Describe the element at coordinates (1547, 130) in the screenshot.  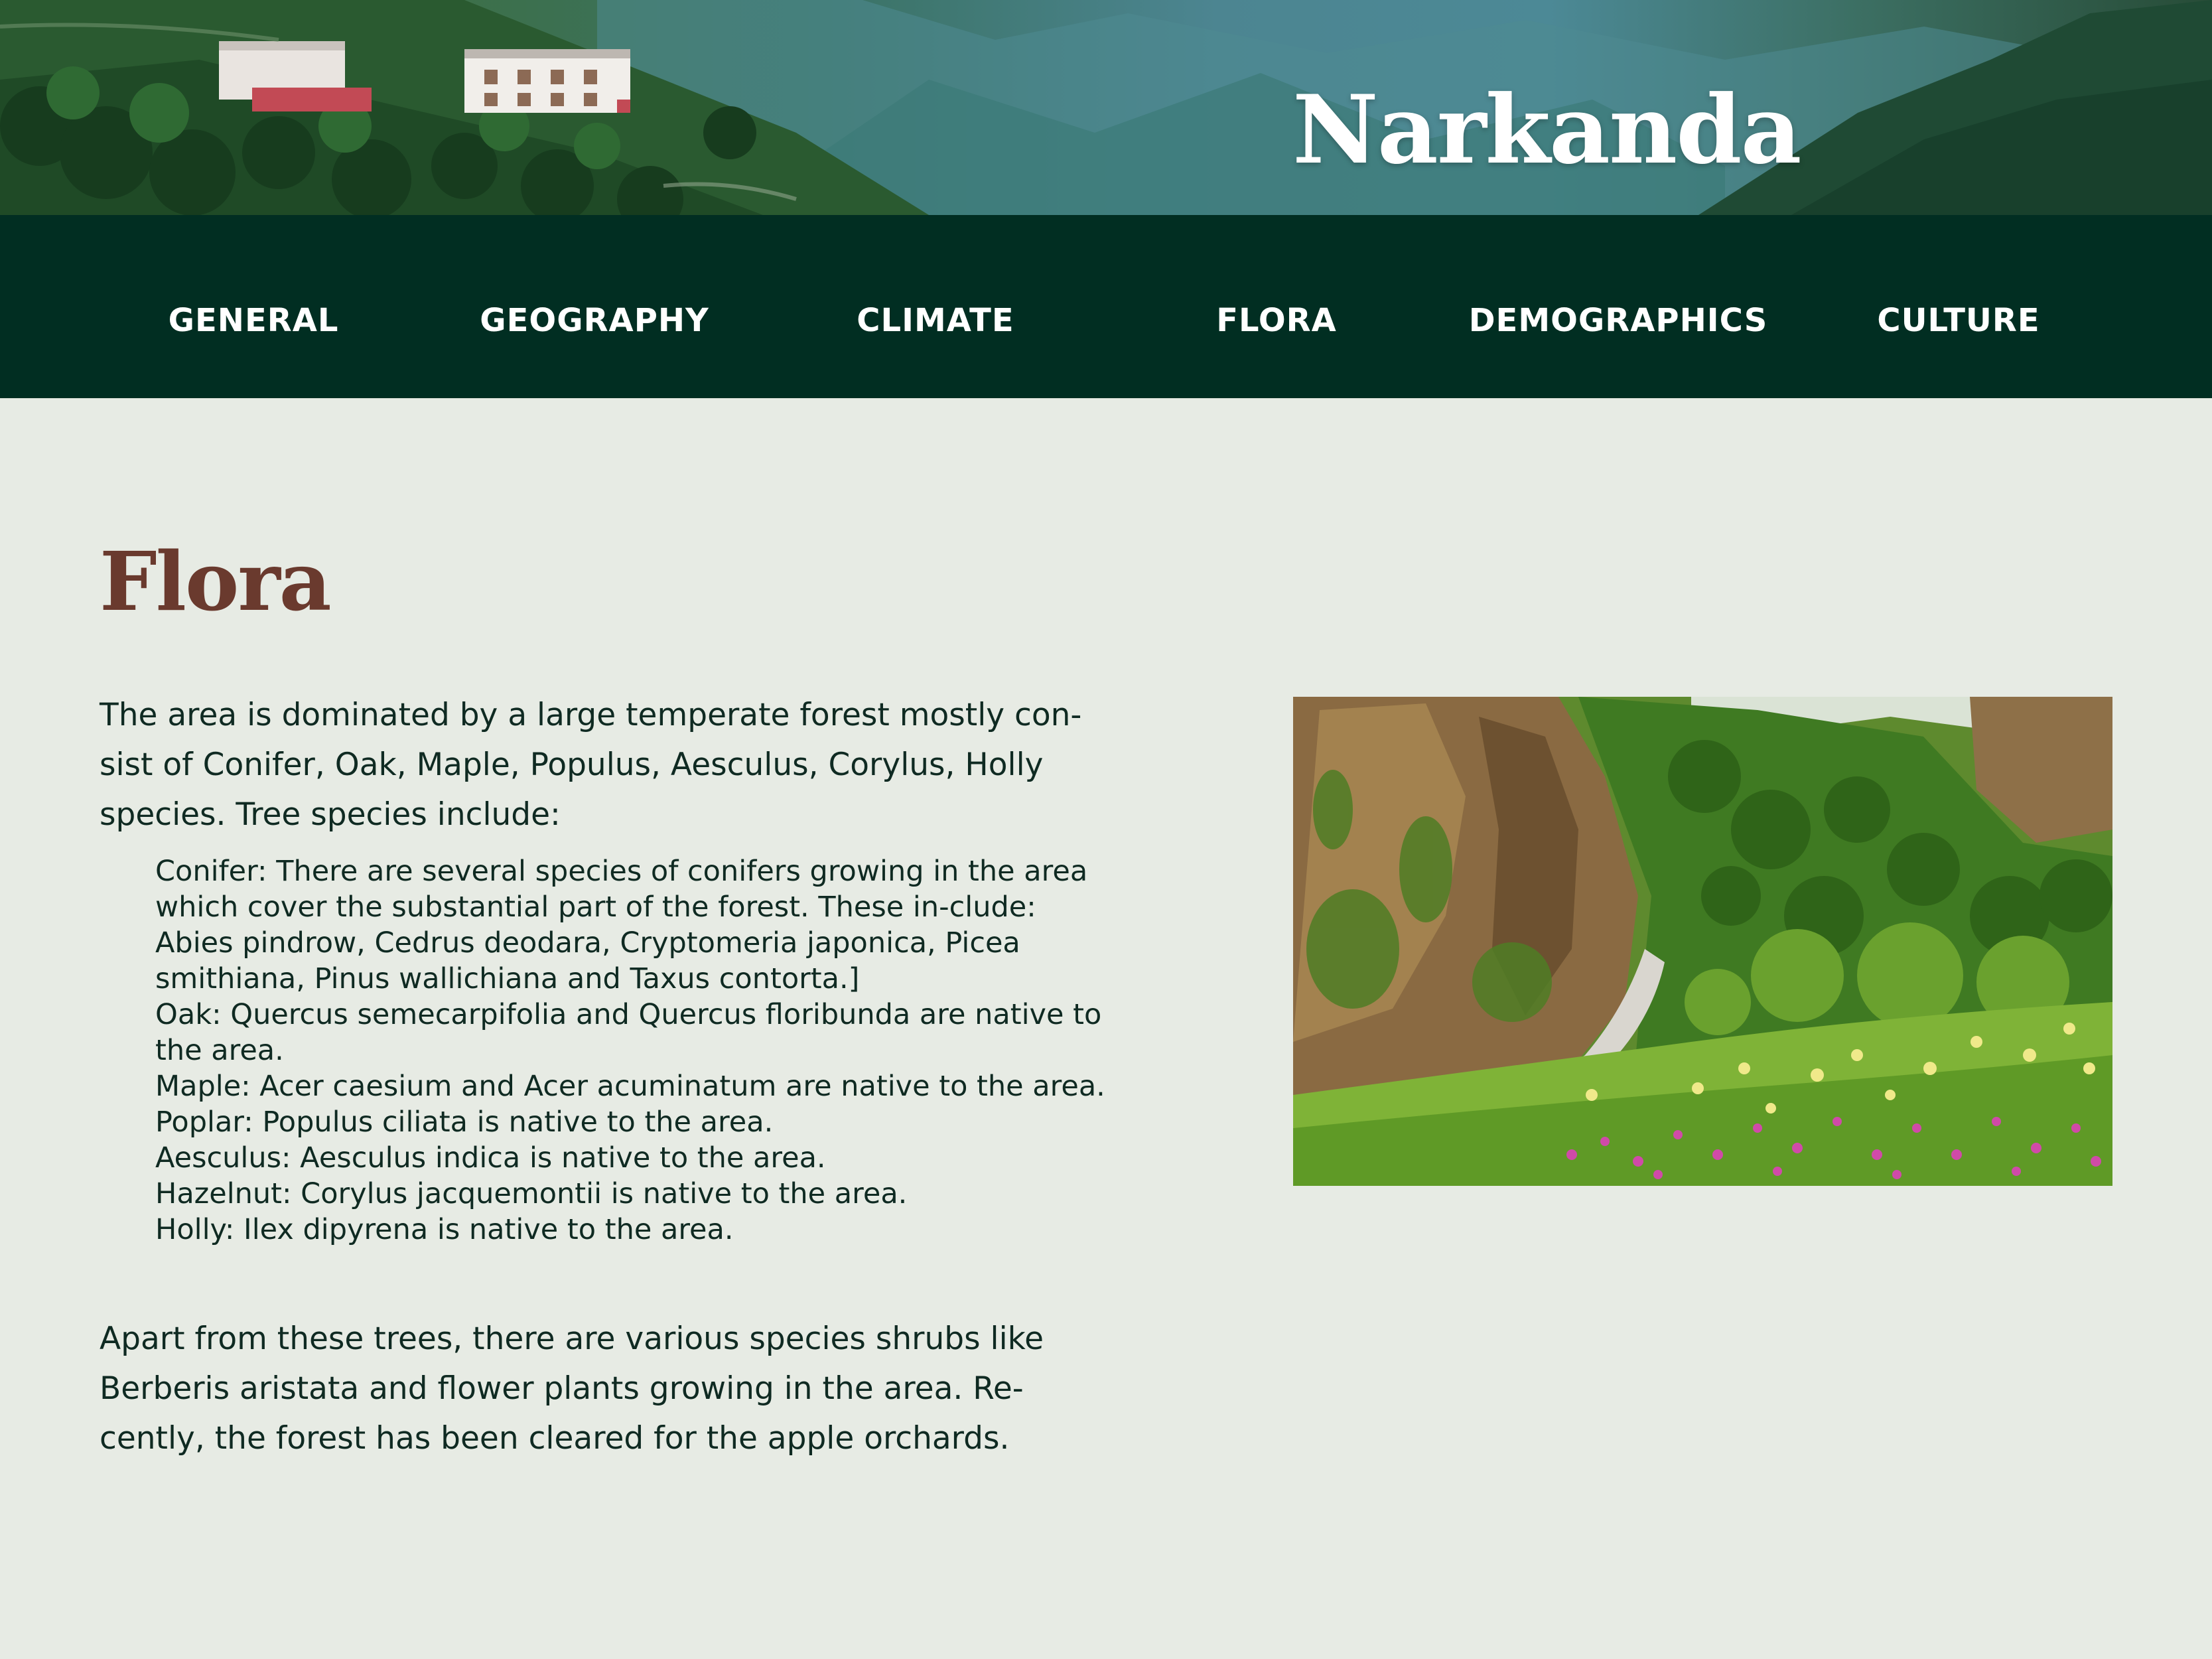
I see `site-title: Narkanda` at that location.